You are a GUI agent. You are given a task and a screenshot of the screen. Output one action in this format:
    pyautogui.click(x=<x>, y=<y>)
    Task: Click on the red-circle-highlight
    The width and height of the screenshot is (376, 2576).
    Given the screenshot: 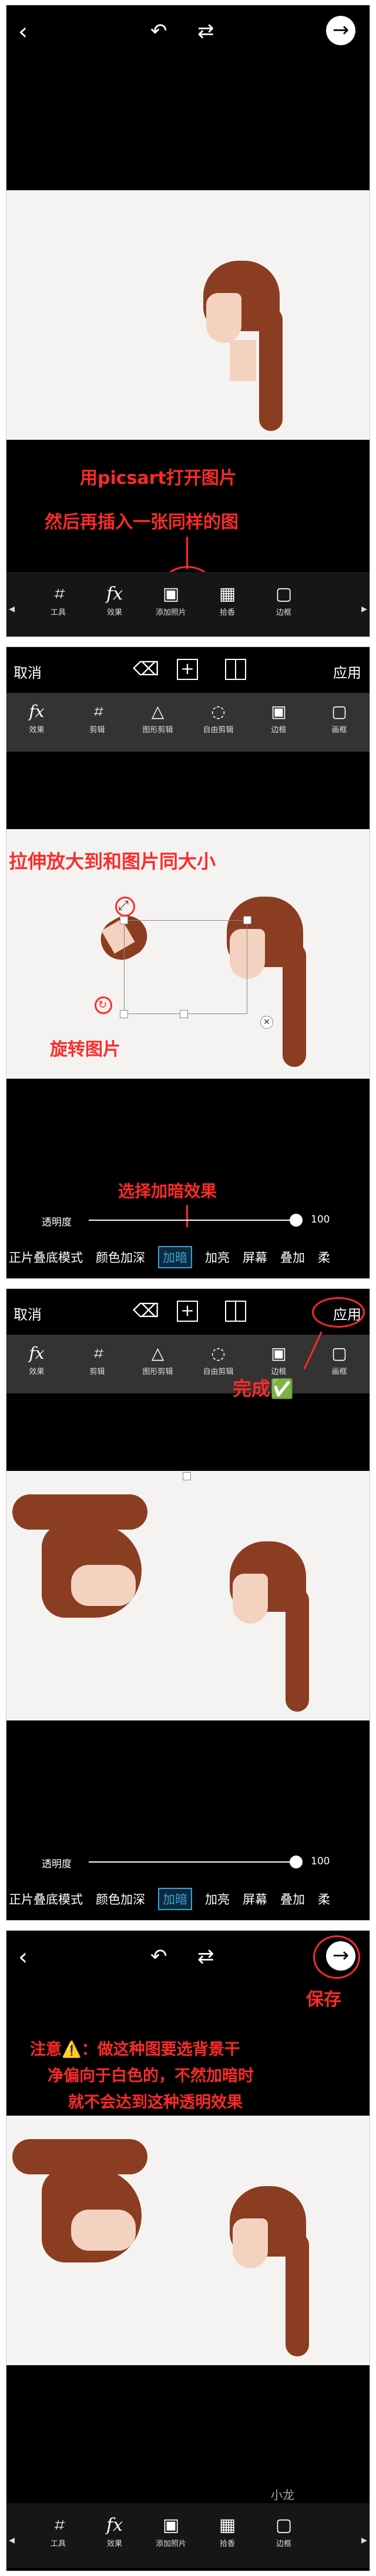 What is the action you would take?
    pyautogui.click(x=338, y=1312)
    